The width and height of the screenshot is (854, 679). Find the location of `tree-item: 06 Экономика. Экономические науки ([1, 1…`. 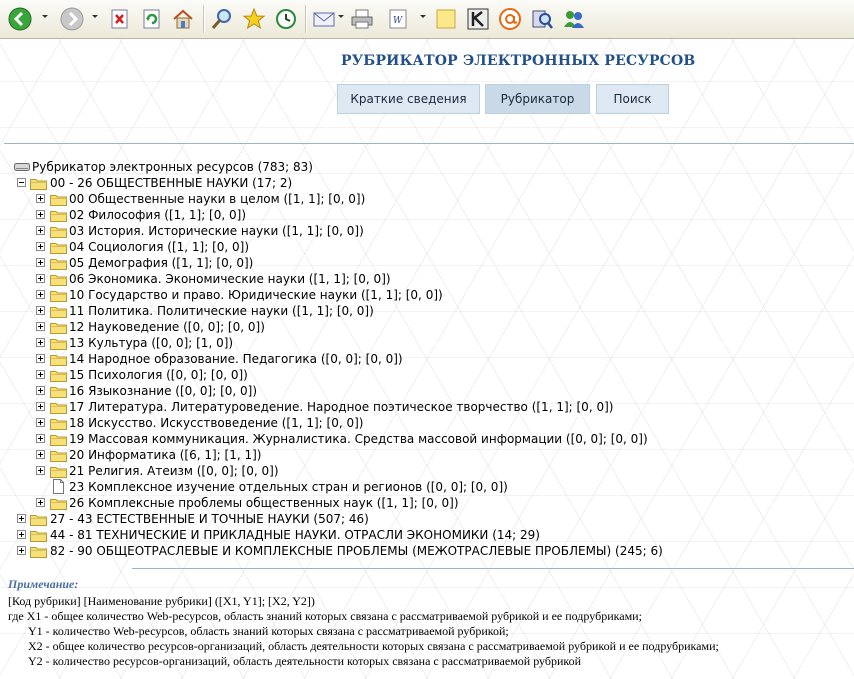

tree-item: 06 Экономика. Экономические науки ([1, 1… is located at coordinates (420, 279).